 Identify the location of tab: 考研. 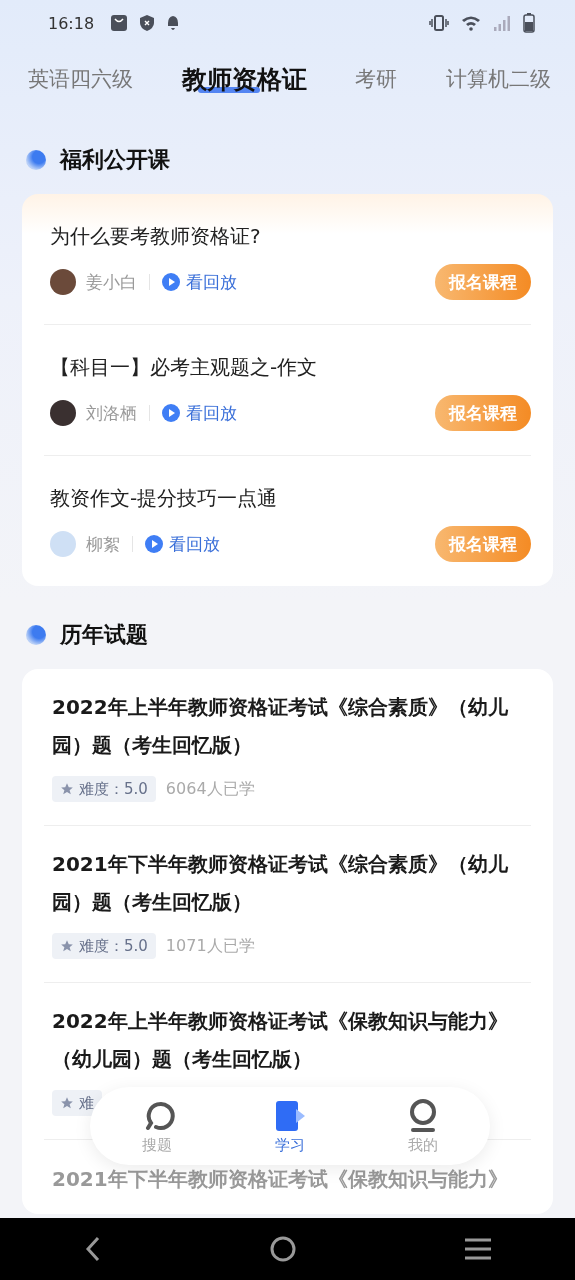
(376, 79).